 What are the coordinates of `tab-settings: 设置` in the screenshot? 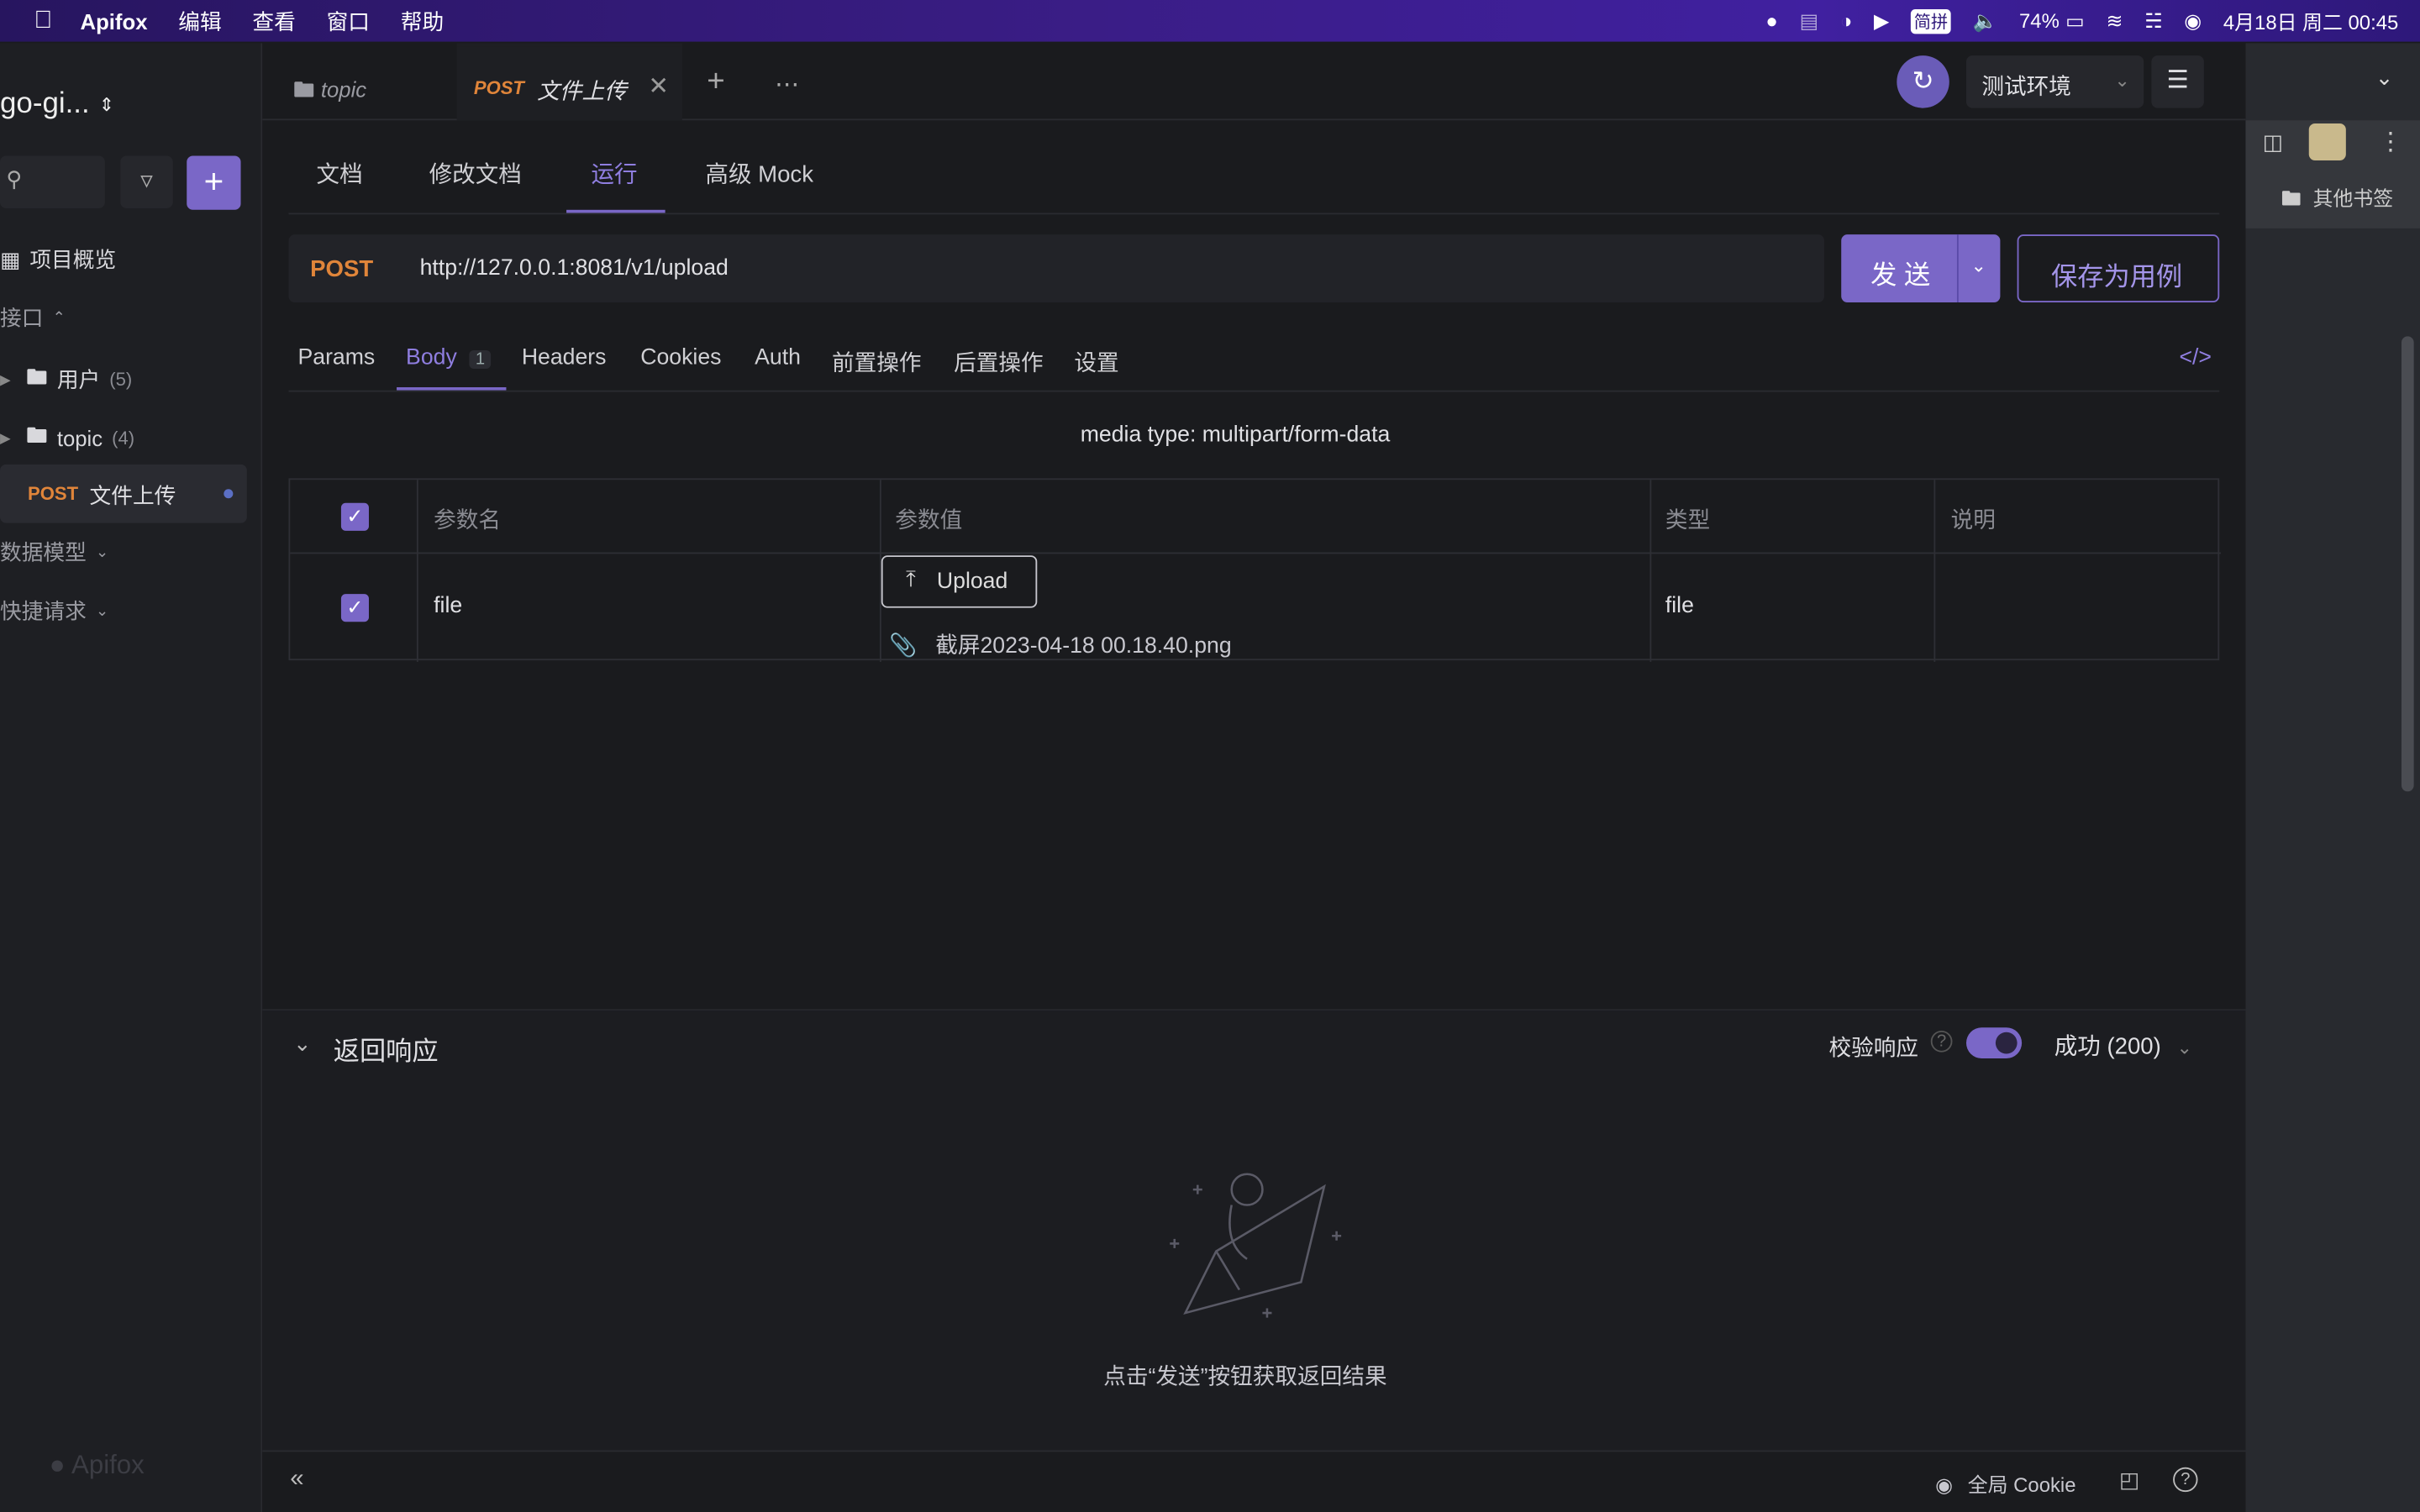 It's located at (1096, 361).